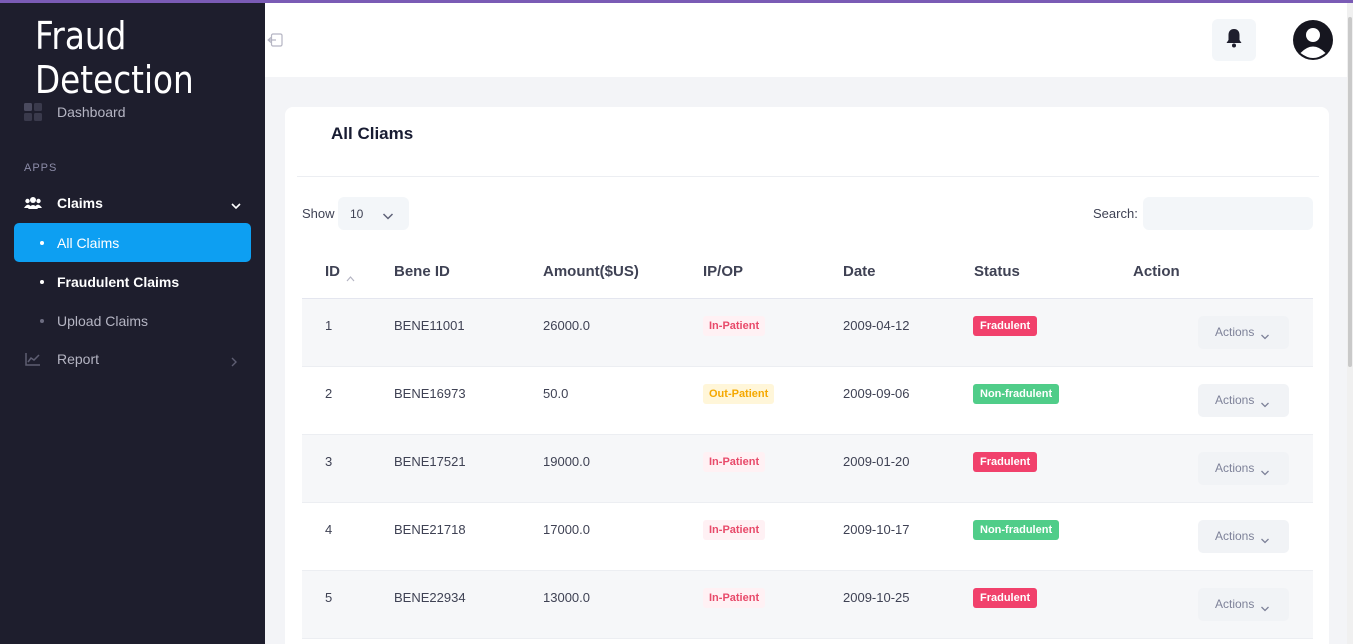 The image size is (1353, 644). I want to click on cell-date: 2009-01-20, so click(876, 461).